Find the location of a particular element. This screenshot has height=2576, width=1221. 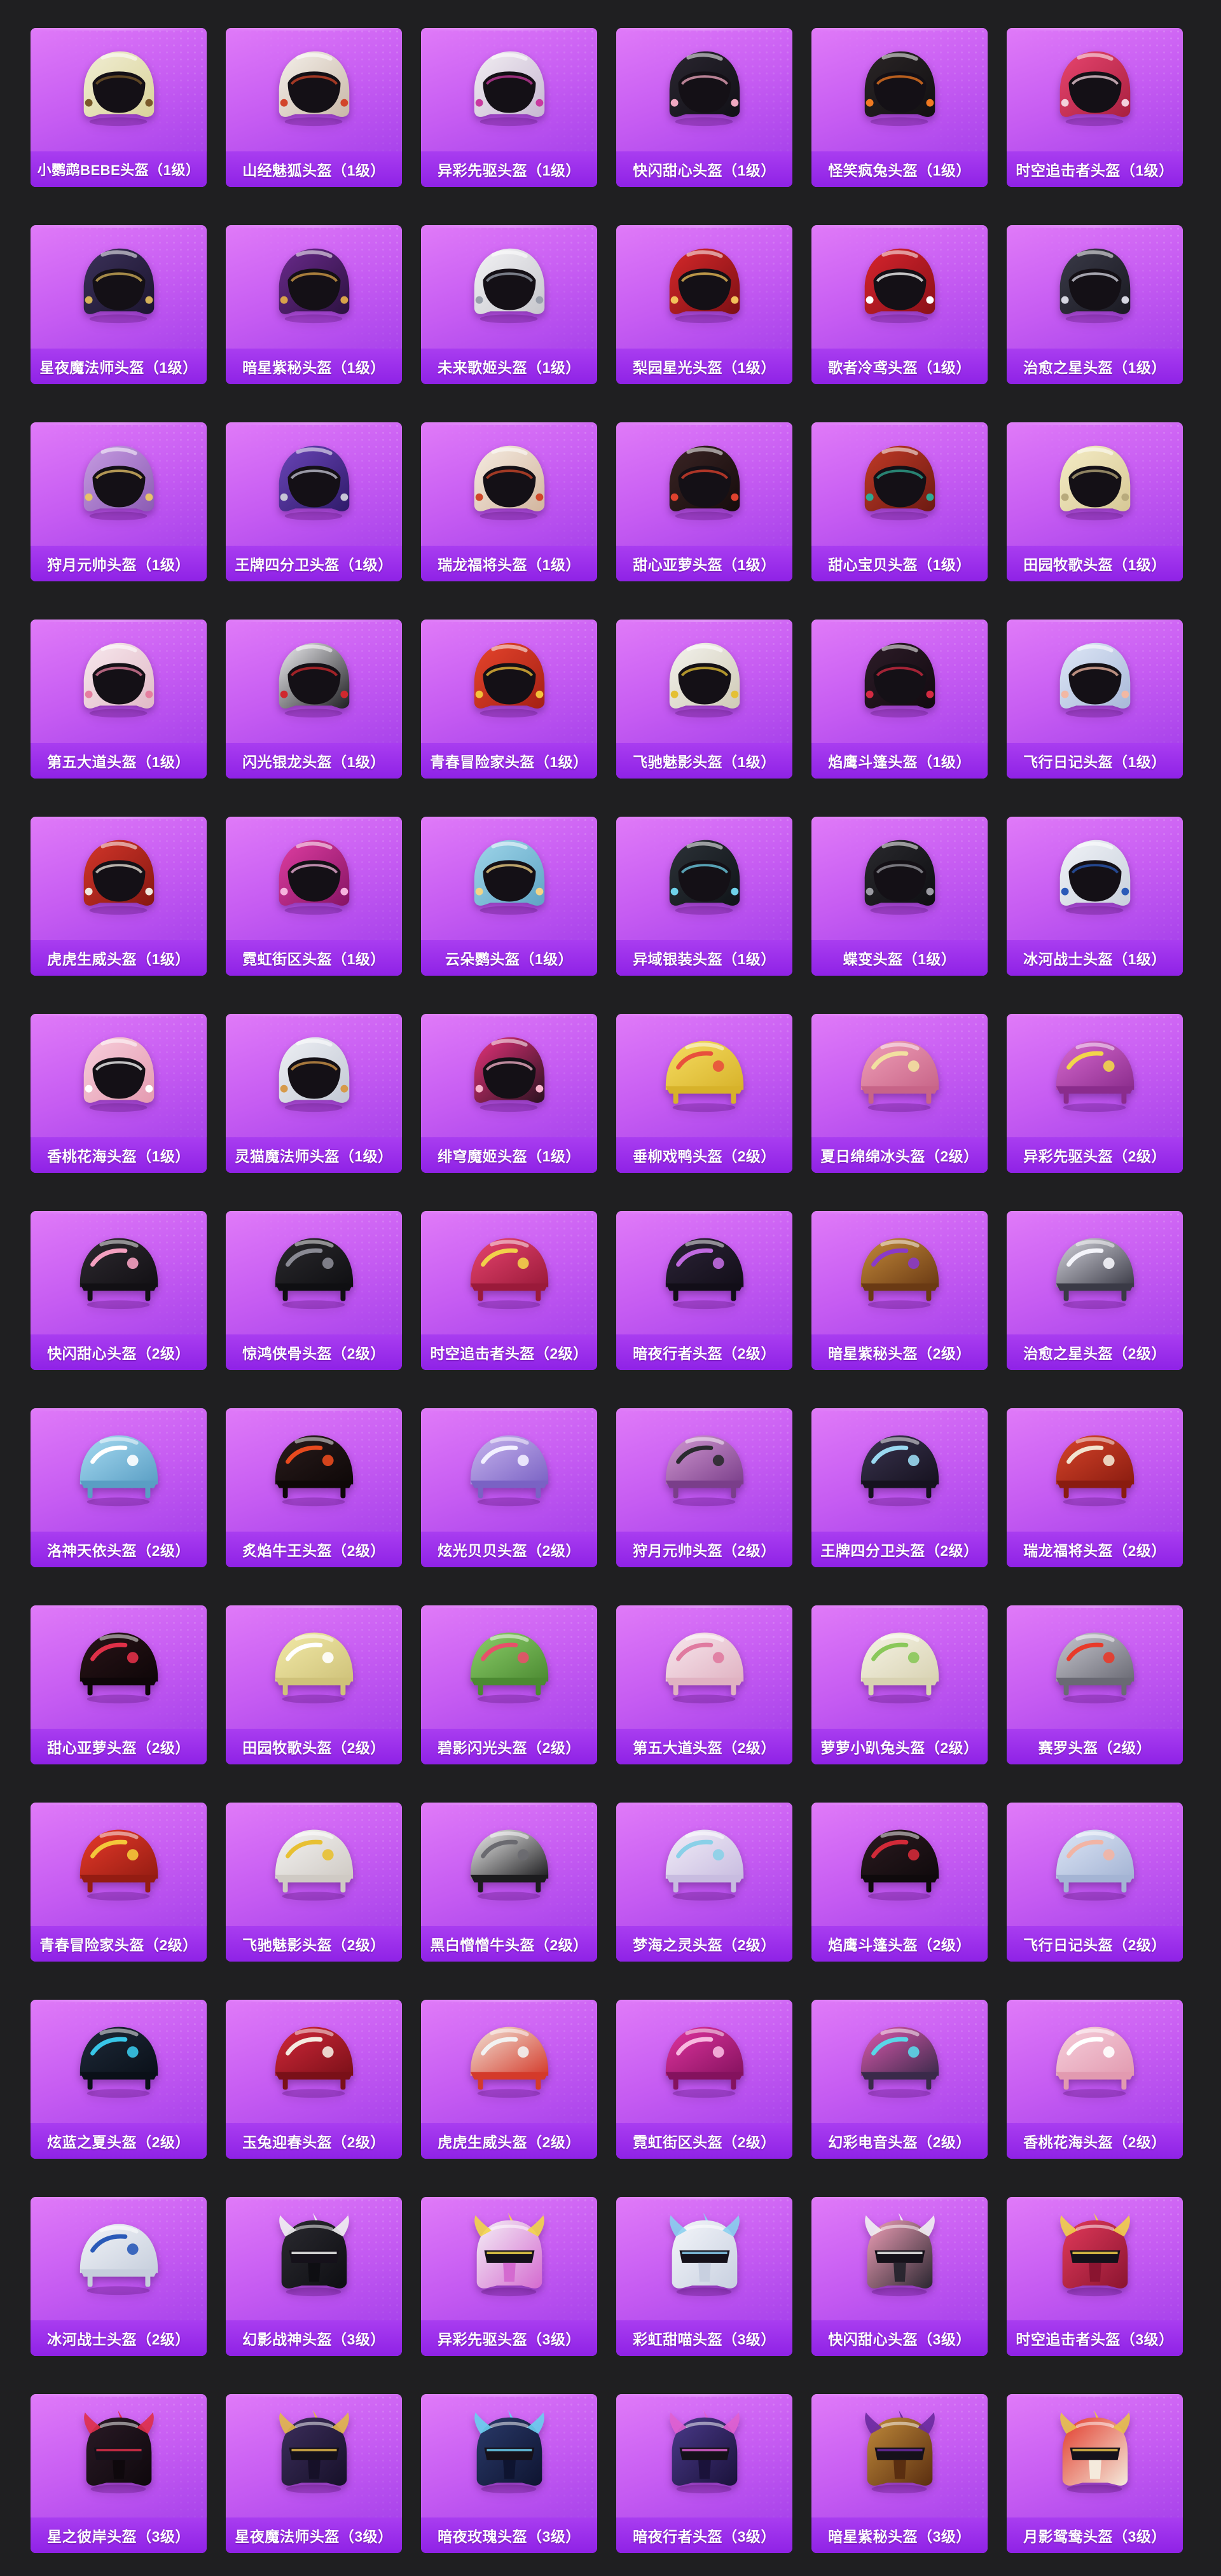

helmet-card: 异彩先驱头盔（1级） is located at coordinates (509, 107).